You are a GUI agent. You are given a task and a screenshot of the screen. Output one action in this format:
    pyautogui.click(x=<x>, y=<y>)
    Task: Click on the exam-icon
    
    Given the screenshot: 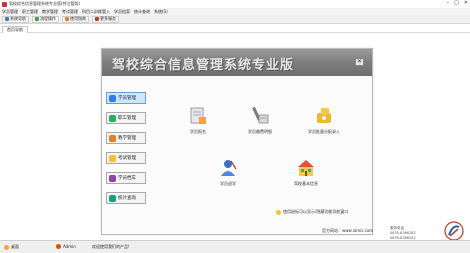 What is the action you would take?
    pyautogui.click(x=112, y=158)
    